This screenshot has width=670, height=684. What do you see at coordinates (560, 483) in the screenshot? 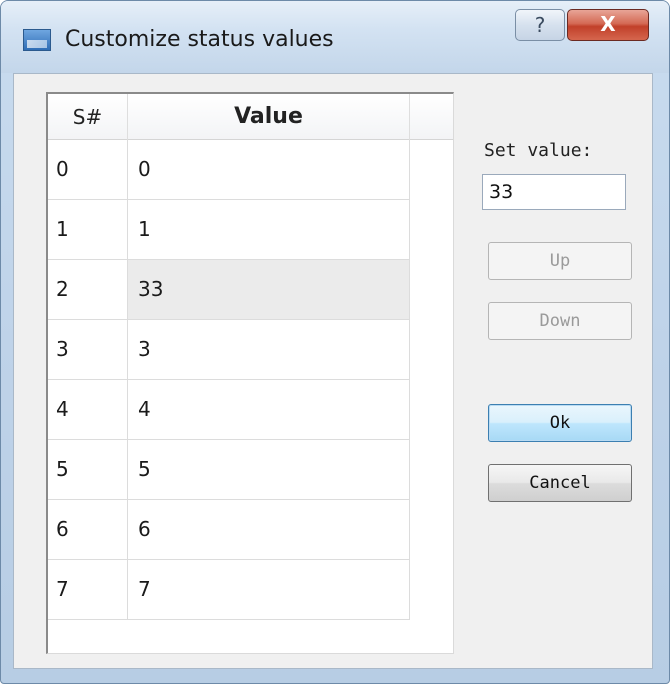
I see `cancel-button: Cancel` at bounding box center [560, 483].